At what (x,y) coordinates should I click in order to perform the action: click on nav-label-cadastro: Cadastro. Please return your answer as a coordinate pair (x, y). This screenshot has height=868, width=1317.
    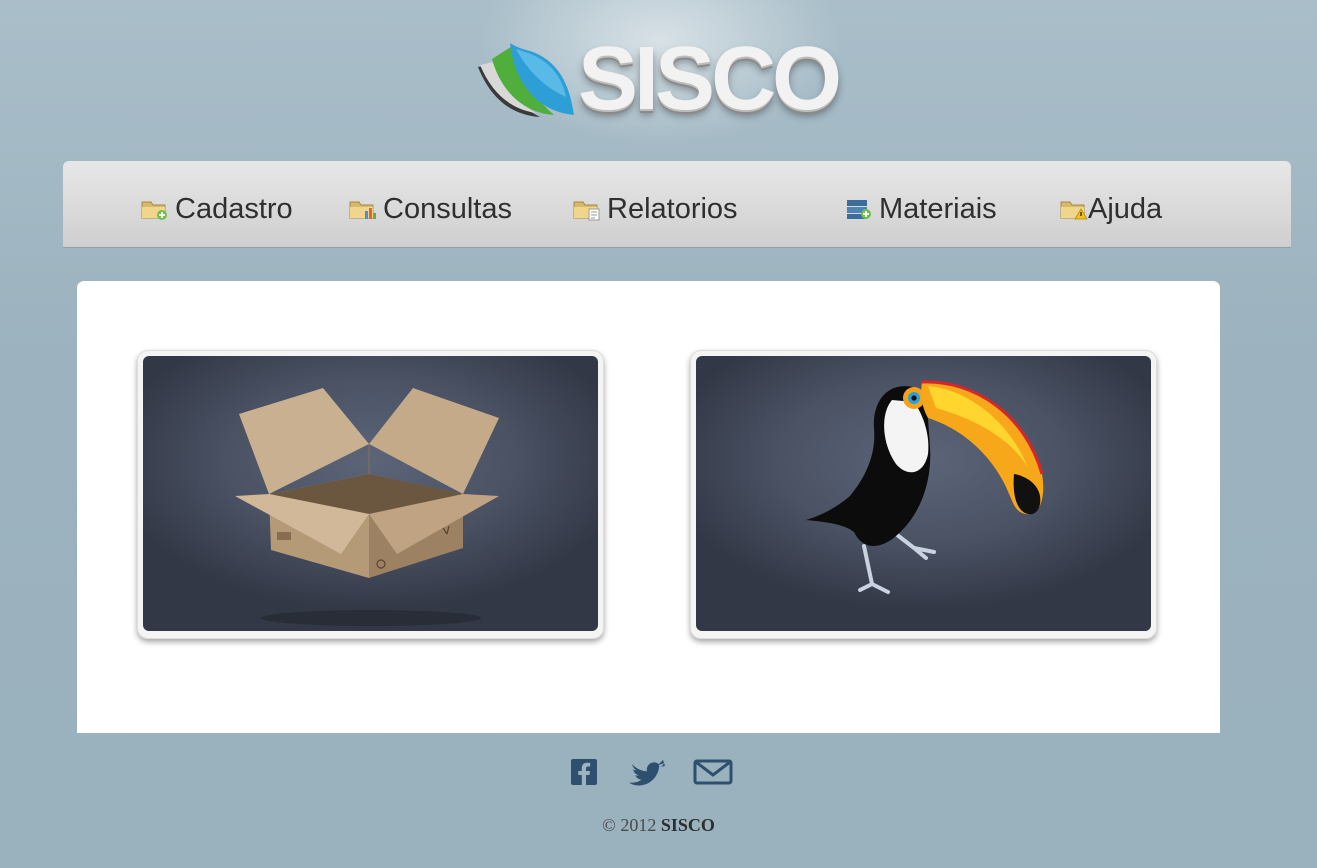
    Looking at the image, I should click on (234, 208).